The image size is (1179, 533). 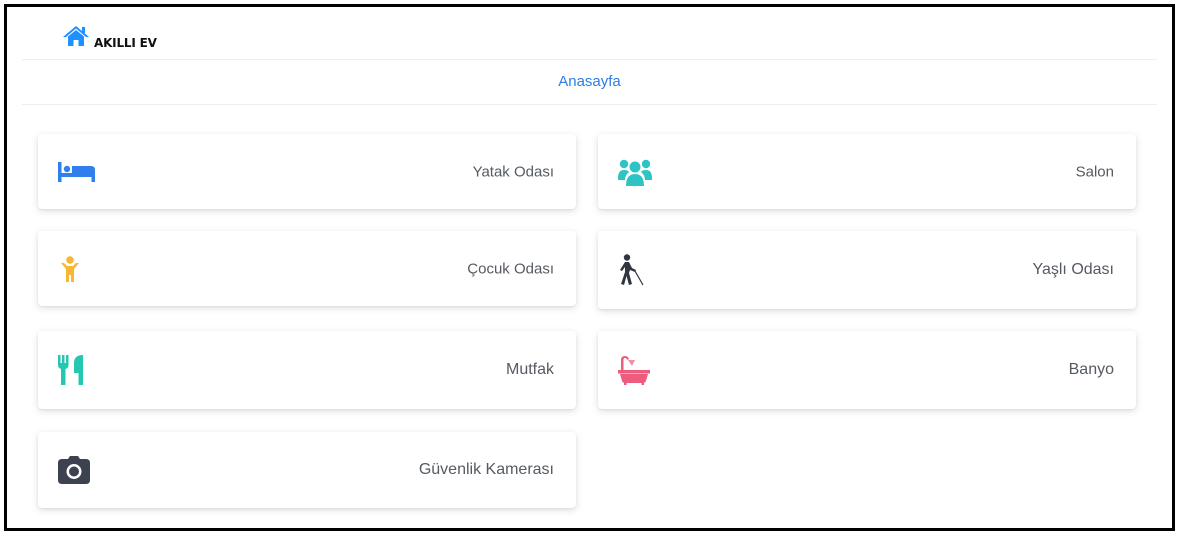 I want to click on bed-icon, so click(x=77, y=171).